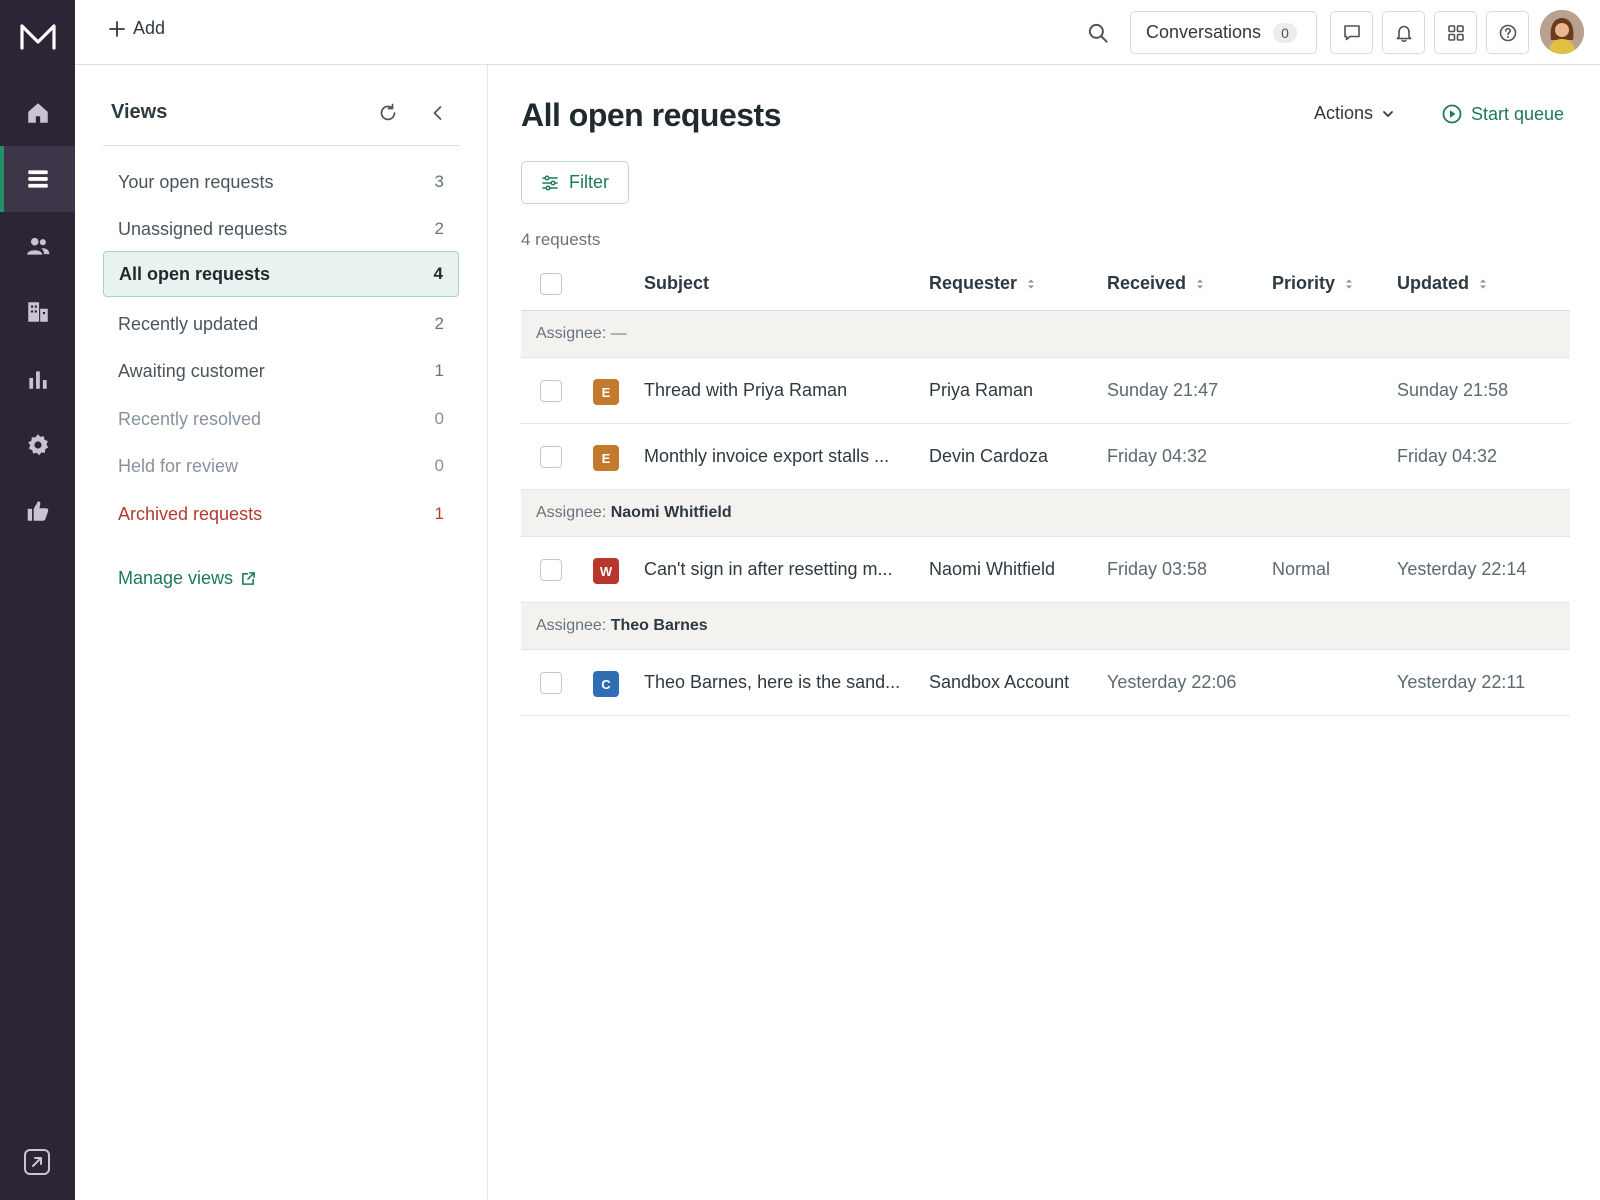 This screenshot has height=1200, width=1600. What do you see at coordinates (1344, 113) in the screenshot?
I see `actions-label: Actions` at bounding box center [1344, 113].